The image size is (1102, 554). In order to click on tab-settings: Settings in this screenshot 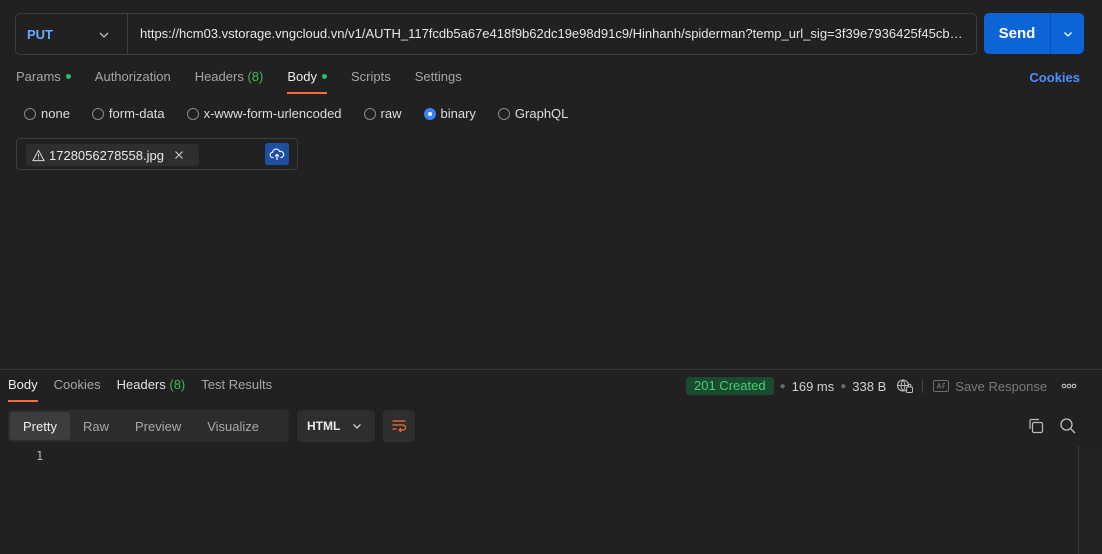, I will do `click(438, 81)`.